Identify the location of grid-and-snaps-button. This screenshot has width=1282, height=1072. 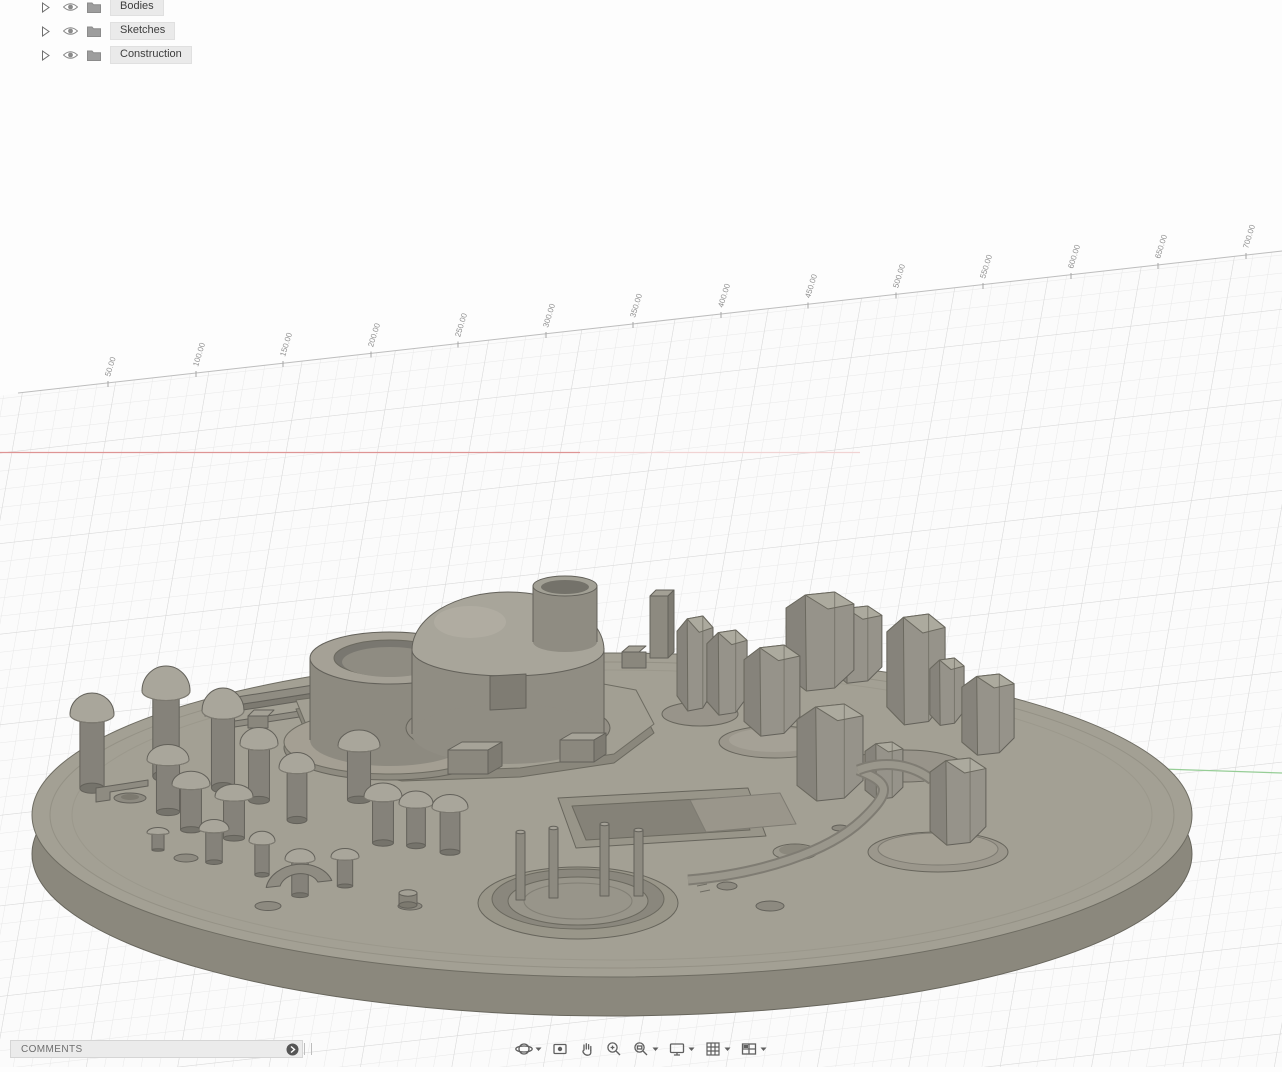
(717, 1049).